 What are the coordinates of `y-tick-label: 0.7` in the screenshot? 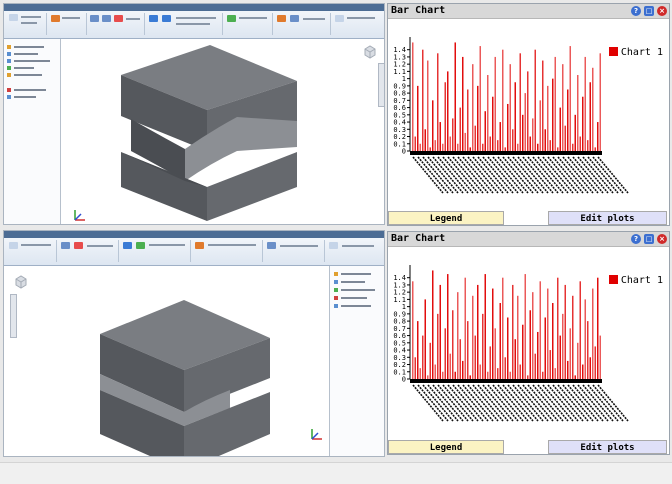 It's located at (399, 101).